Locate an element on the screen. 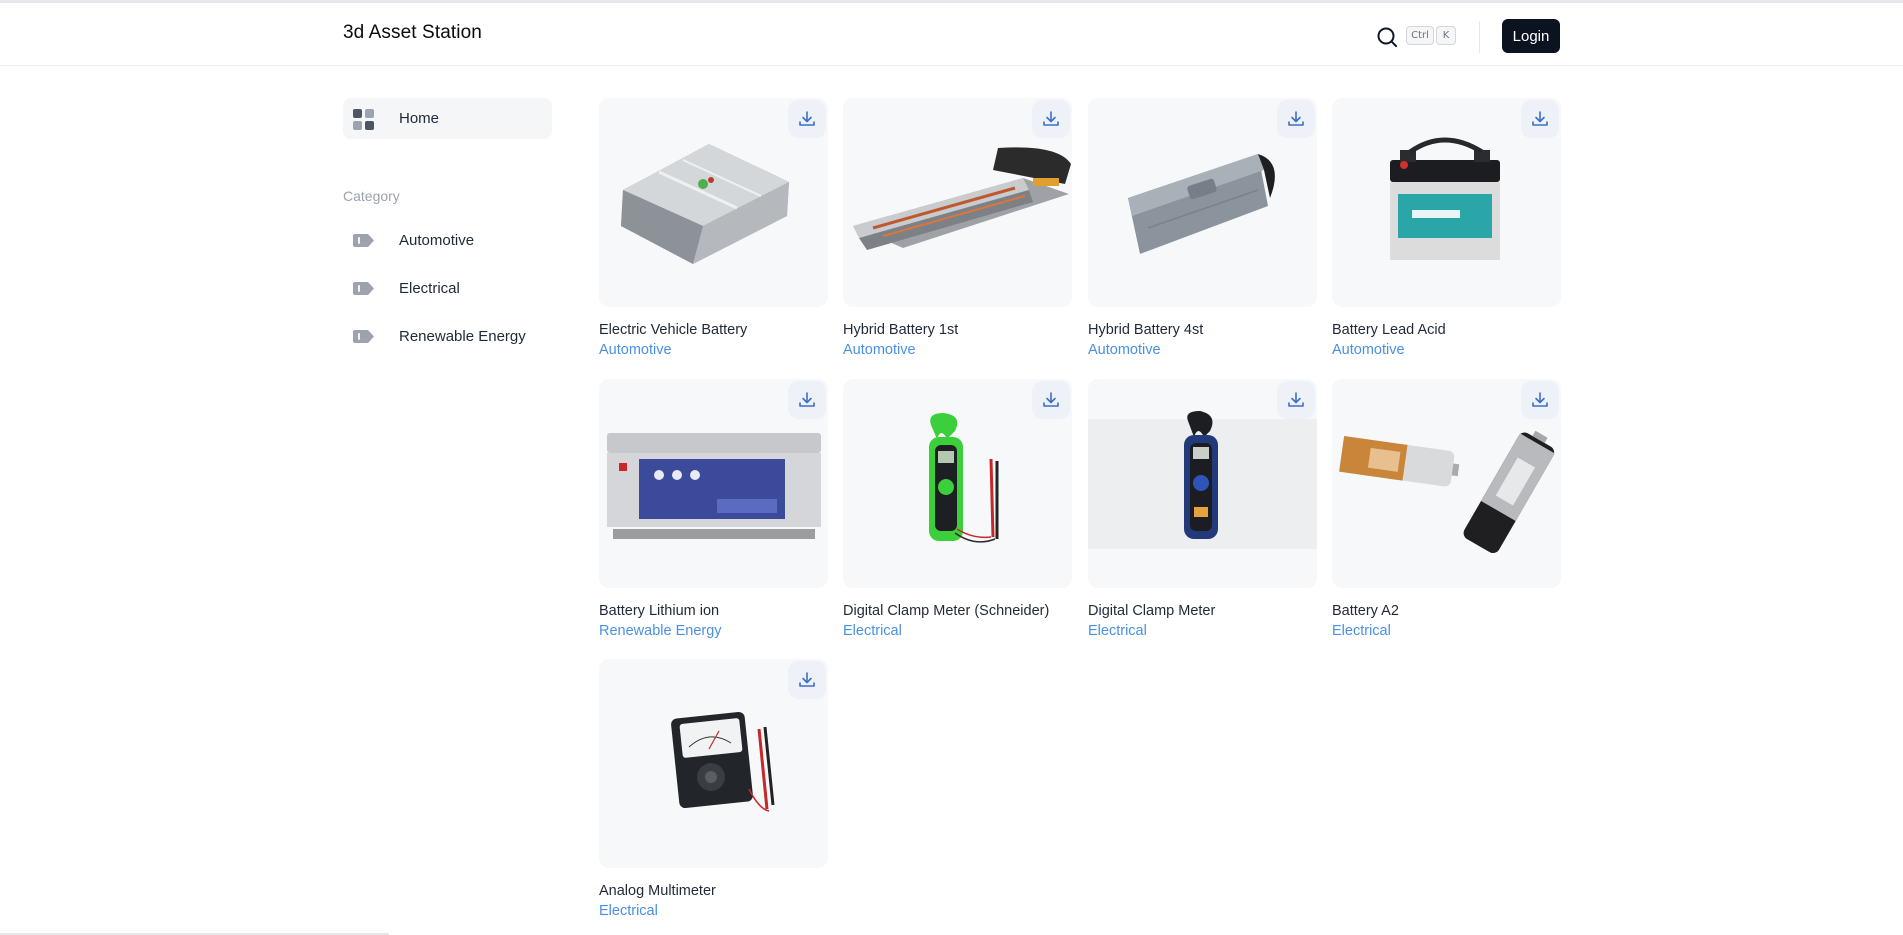 Image resolution: width=1903 pixels, height=935 pixels. asset-title: Hybrid Battery 1st is located at coordinates (901, 330).